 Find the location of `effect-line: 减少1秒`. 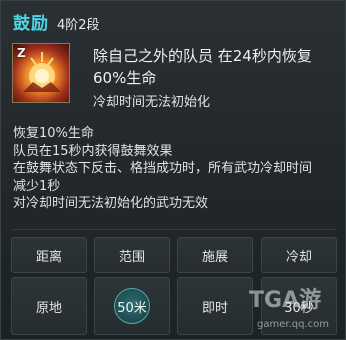

effect-line: 减少1秒 is located at coordinates (37, 186).